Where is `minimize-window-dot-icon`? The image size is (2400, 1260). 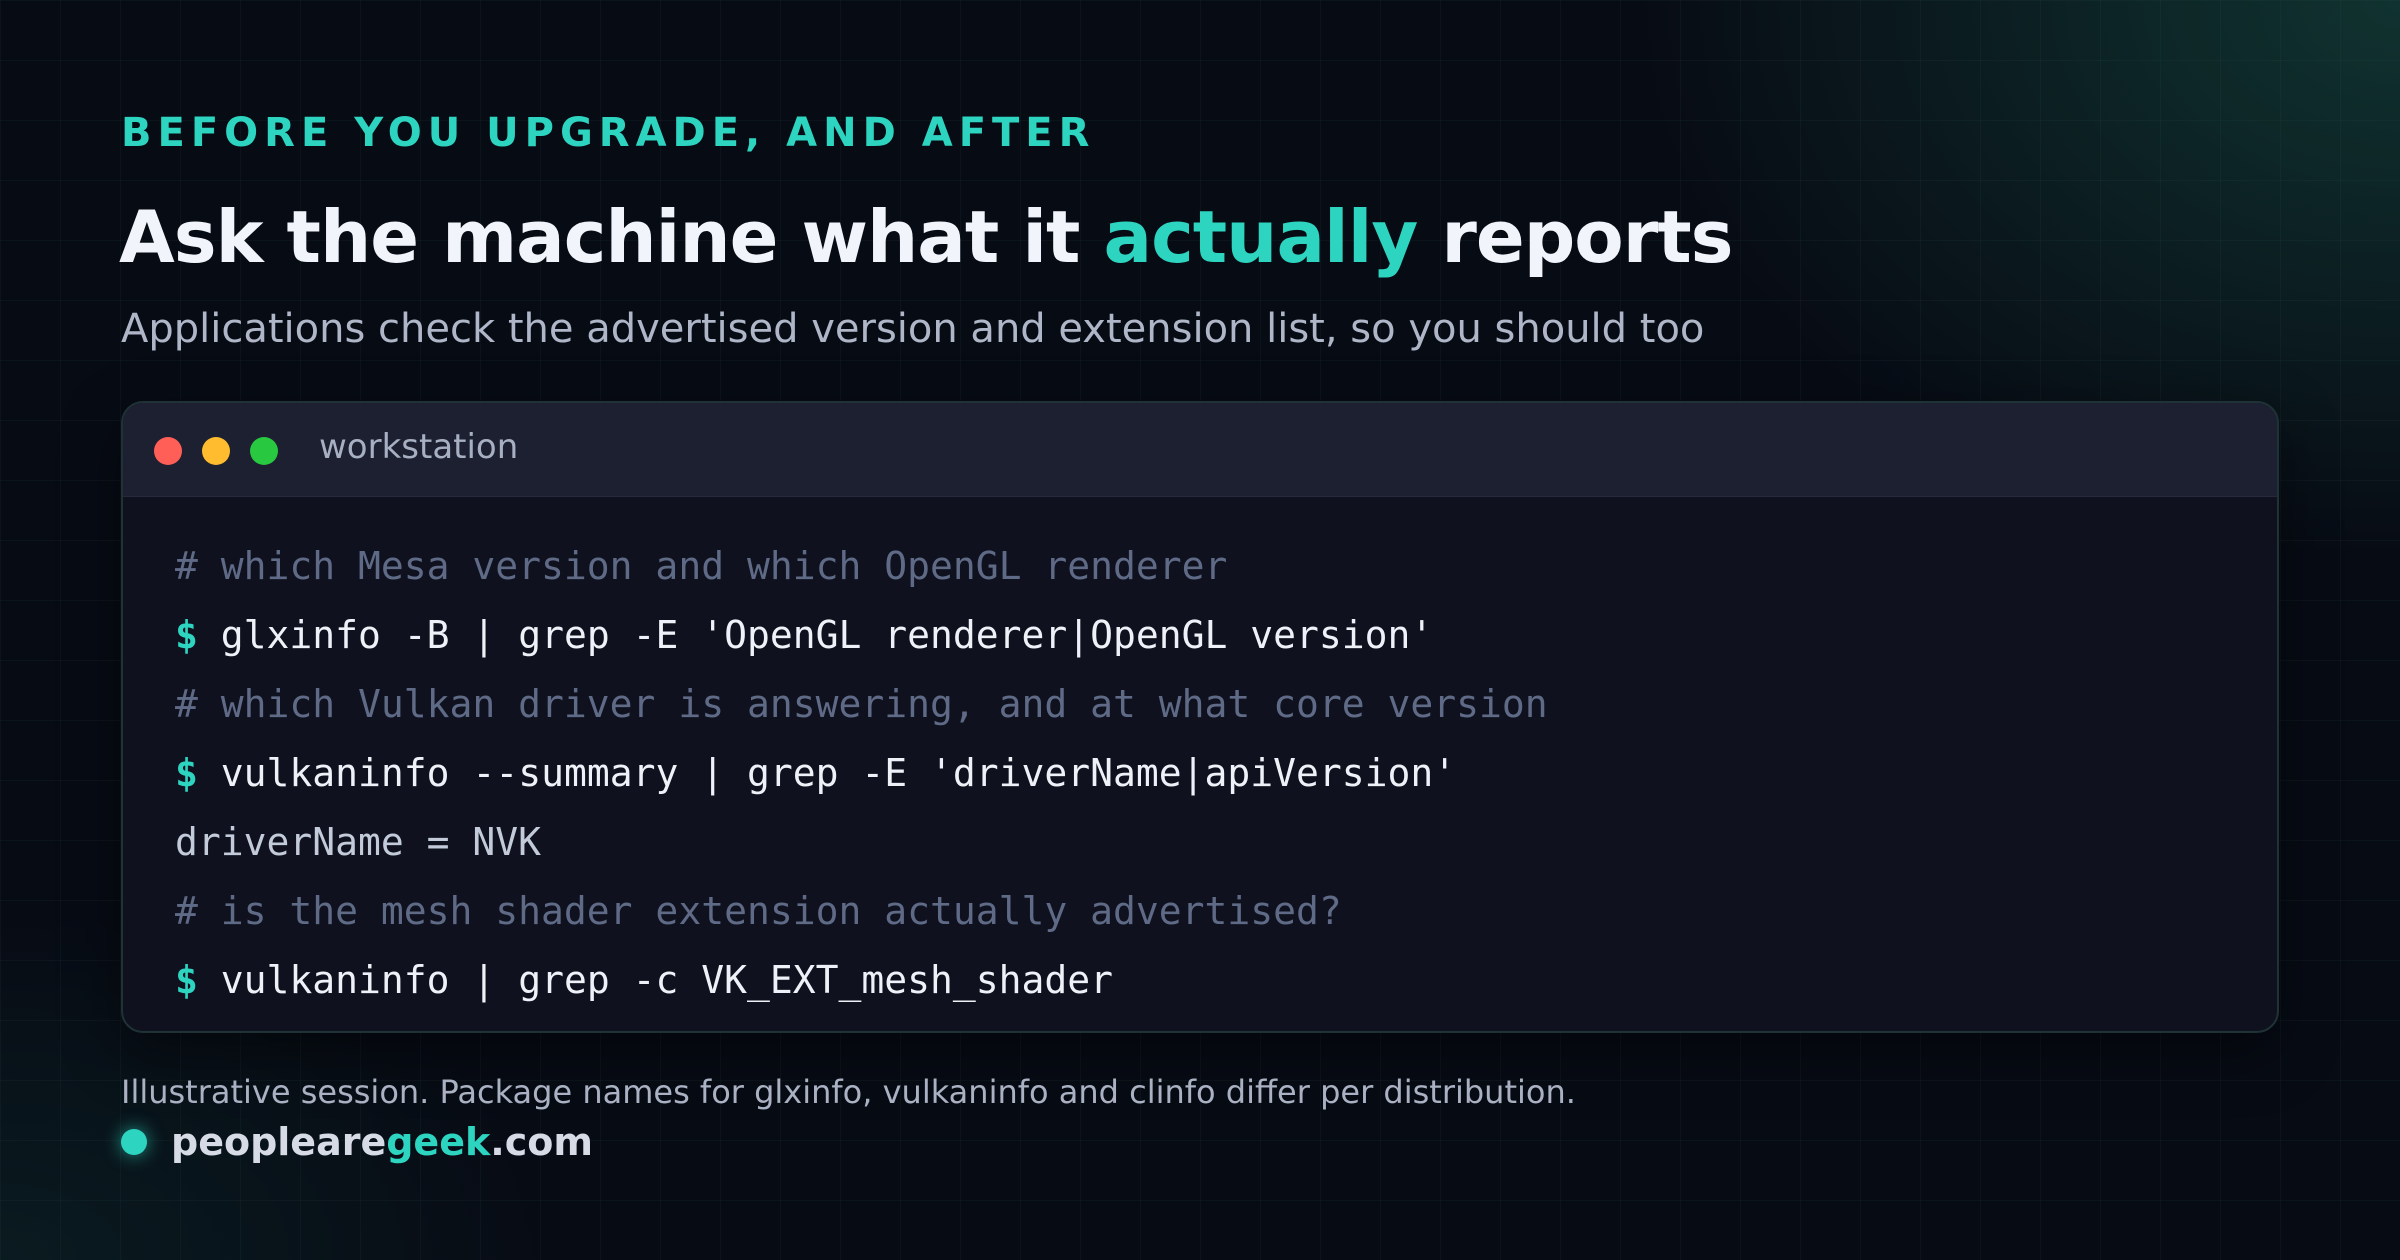 minimize-window-dot-icon is located at coordinates (216, 451).